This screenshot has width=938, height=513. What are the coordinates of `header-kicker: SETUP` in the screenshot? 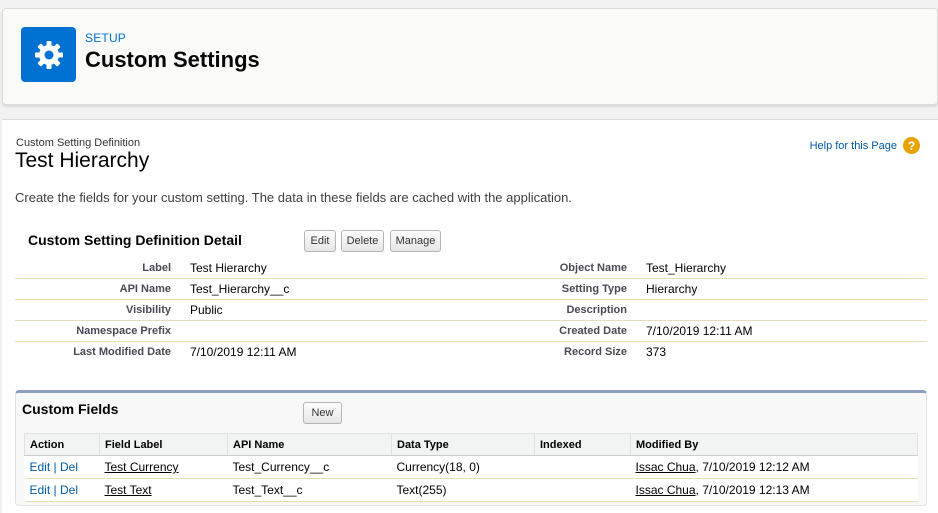 It's located at (106, 38).